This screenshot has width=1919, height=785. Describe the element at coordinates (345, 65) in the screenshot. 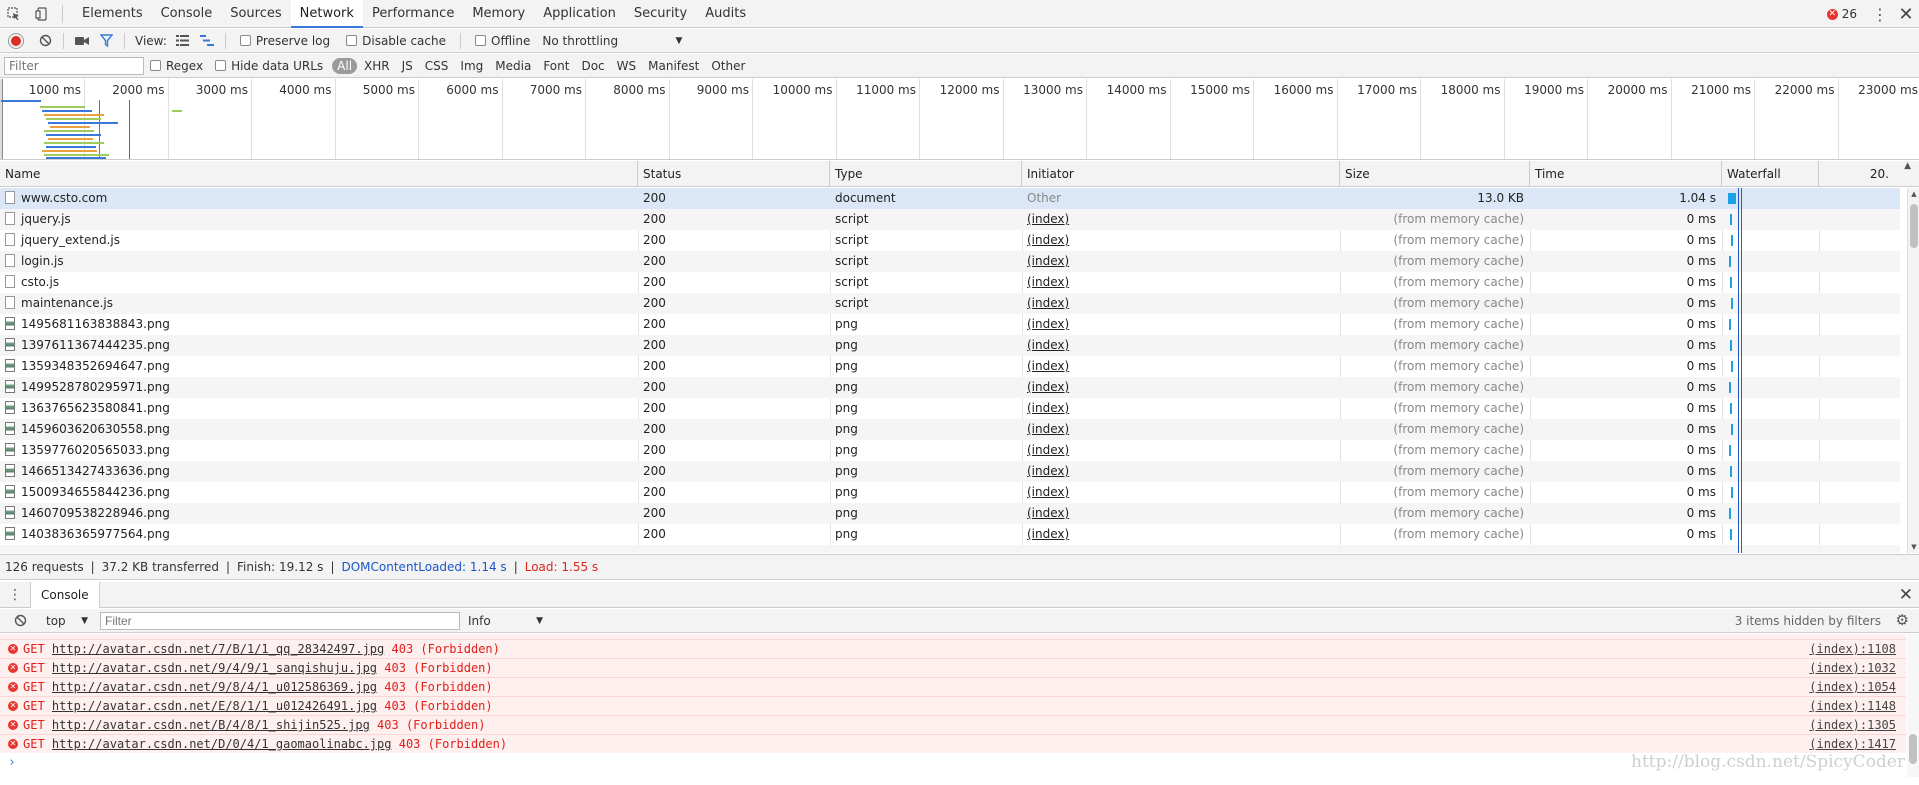

I see `type-filter-all: All` at that location.